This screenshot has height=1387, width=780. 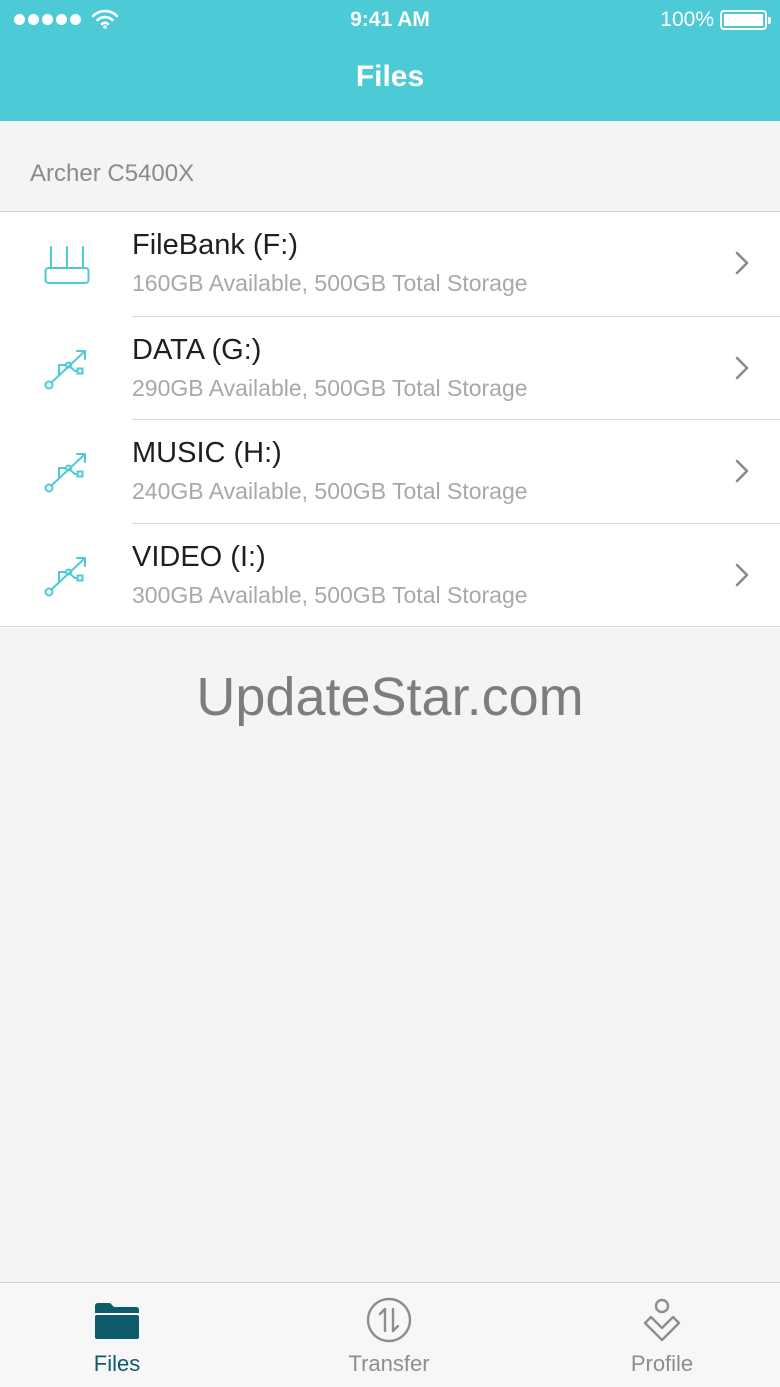 I want to click on drive-storage: 240GB Available, 500GB Total Storage, so click(x=330, y=491).